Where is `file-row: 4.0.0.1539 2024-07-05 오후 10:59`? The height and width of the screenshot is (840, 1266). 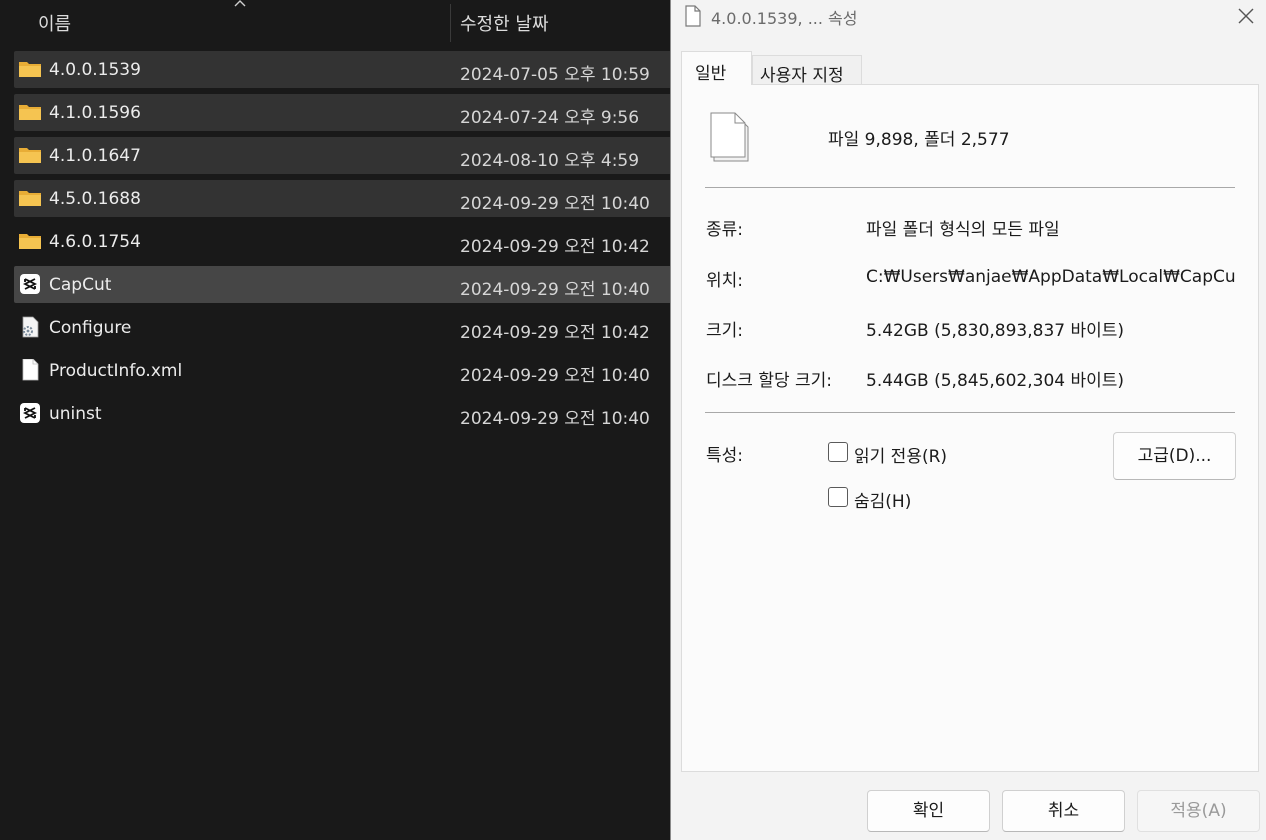 file-row: 4.0.0.1539 2024-07-05 오후 10:59 is located at coordinates (343, 69).